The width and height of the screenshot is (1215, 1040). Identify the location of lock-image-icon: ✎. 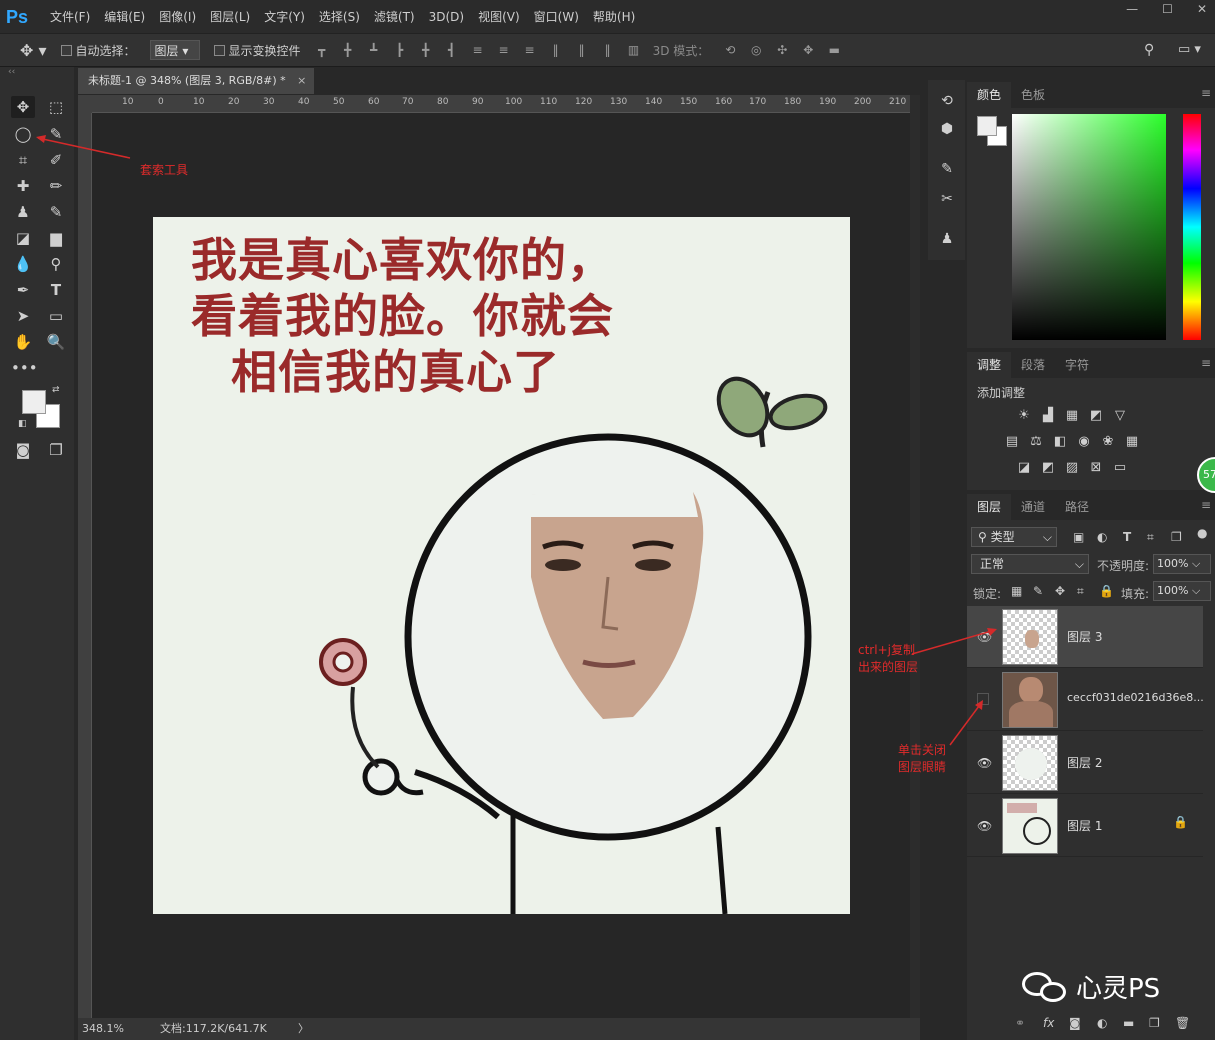
(1038, 591).